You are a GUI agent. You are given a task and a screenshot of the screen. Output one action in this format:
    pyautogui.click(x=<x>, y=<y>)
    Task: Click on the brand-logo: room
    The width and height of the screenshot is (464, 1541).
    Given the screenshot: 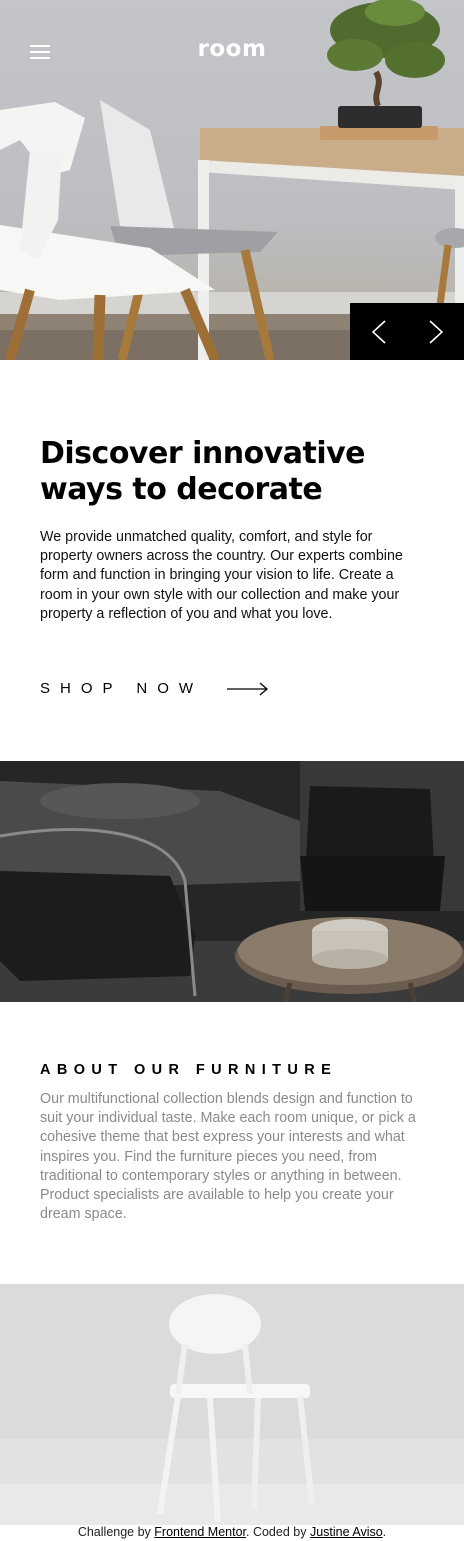 What is the action you would take?
    pyautogui.click(x=232, y=49)
    